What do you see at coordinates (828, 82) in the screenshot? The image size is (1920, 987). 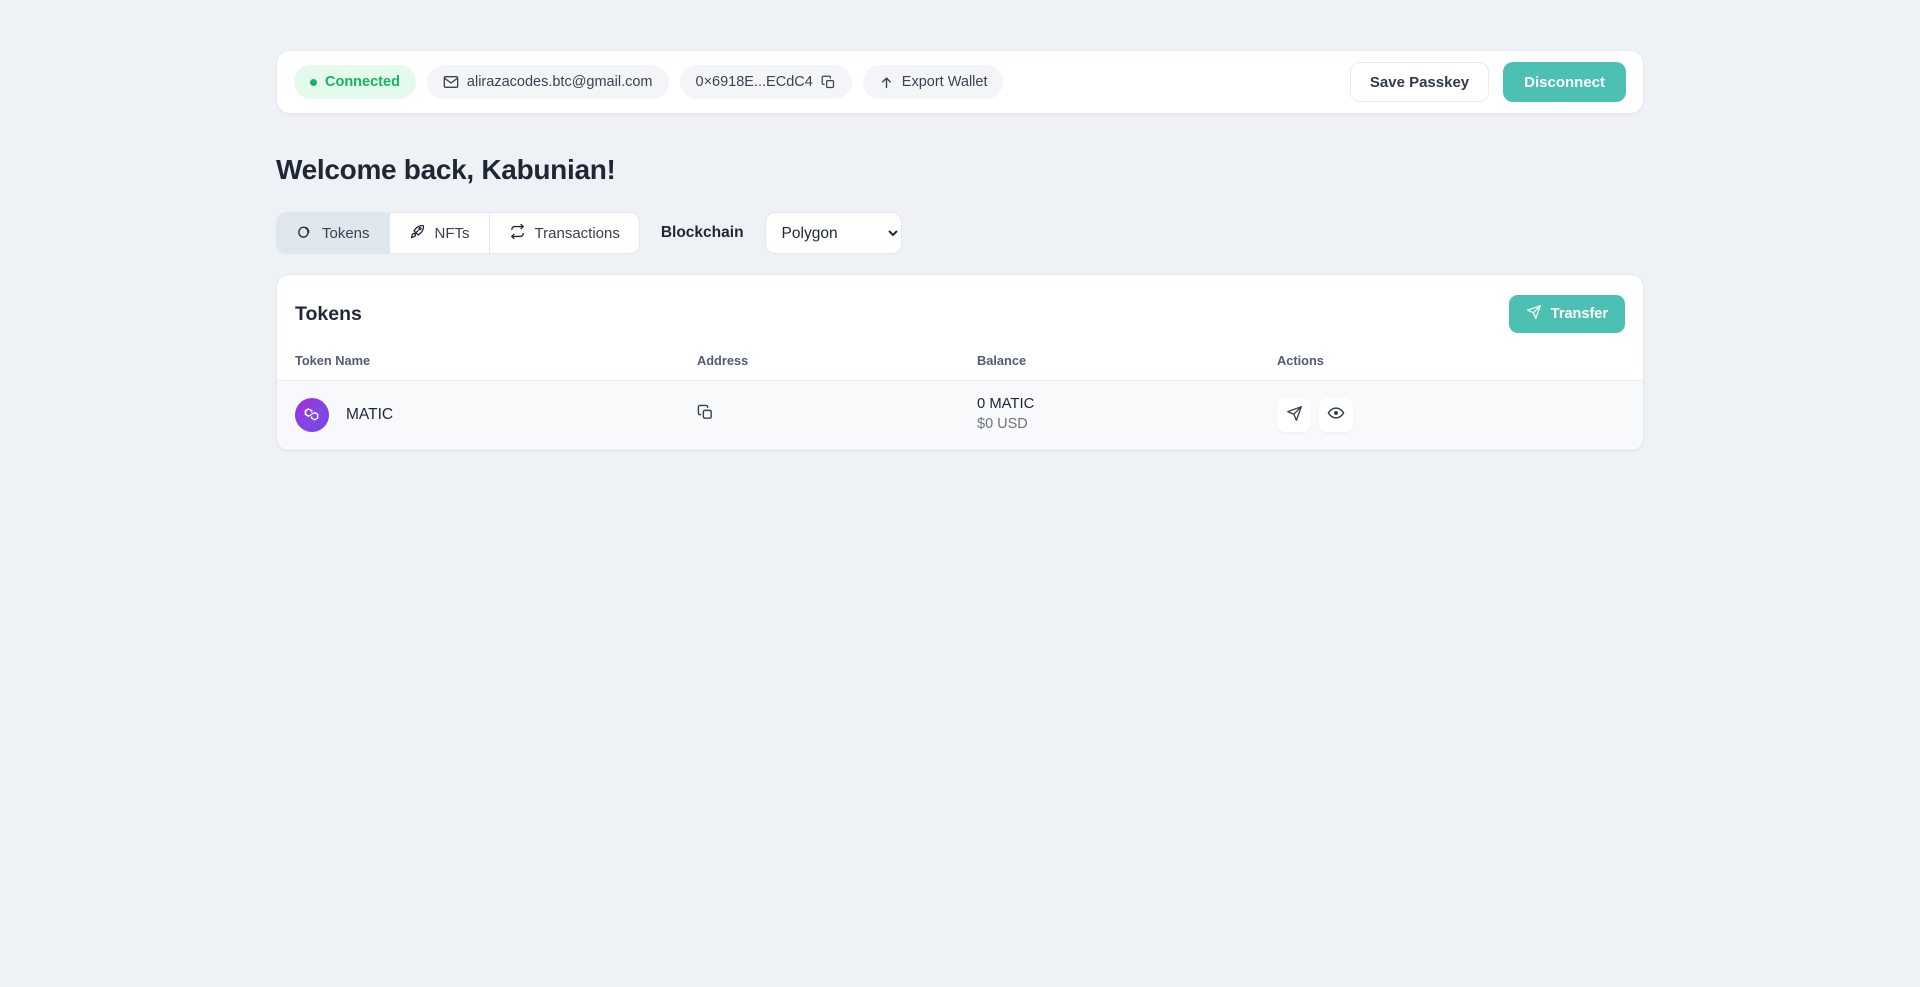 I see `copy-icon` at bounding box center [828, 82].